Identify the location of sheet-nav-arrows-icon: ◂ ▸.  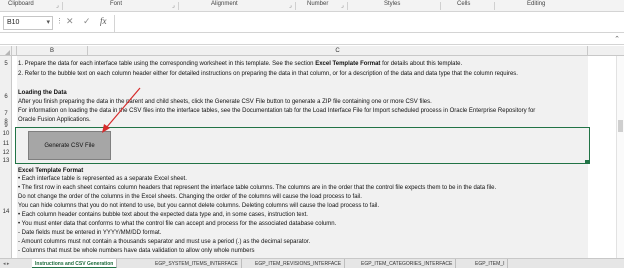
(6, 263).